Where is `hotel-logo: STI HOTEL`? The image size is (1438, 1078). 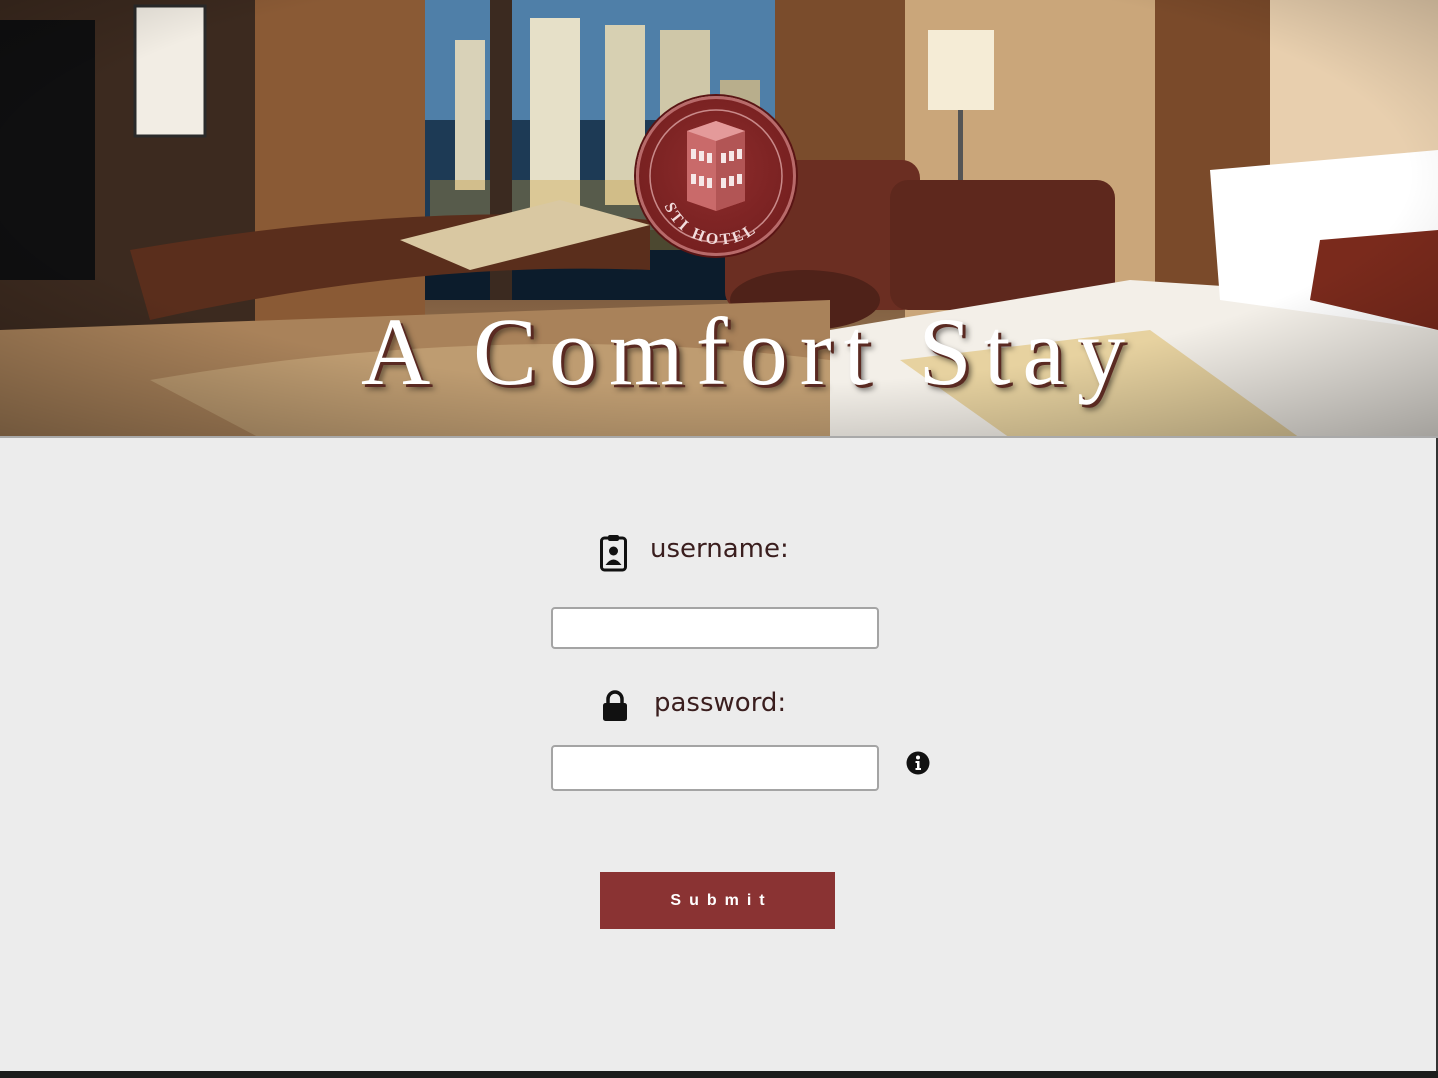 hotel-logo: STI HOTEL is located at coordinates (716, 176).